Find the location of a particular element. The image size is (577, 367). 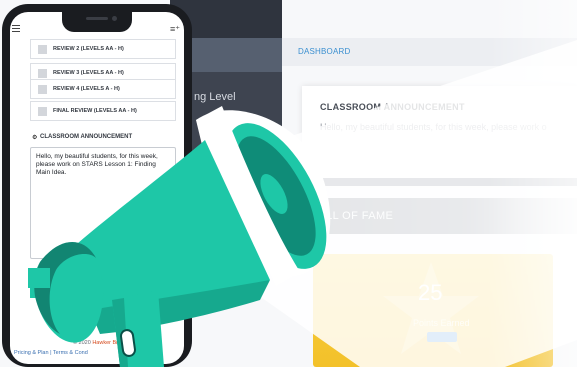

review-item: REVIEW 4 (LEVELS A - H) is located at coordinates (103, 89).